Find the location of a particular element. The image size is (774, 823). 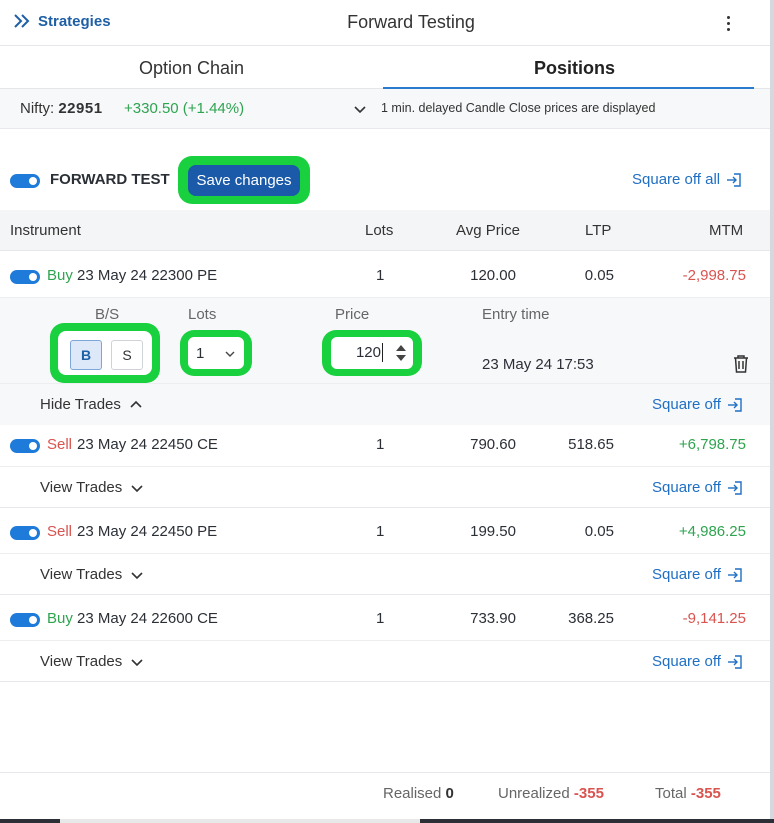

total-label: Total is located at coordinates (671, 793).